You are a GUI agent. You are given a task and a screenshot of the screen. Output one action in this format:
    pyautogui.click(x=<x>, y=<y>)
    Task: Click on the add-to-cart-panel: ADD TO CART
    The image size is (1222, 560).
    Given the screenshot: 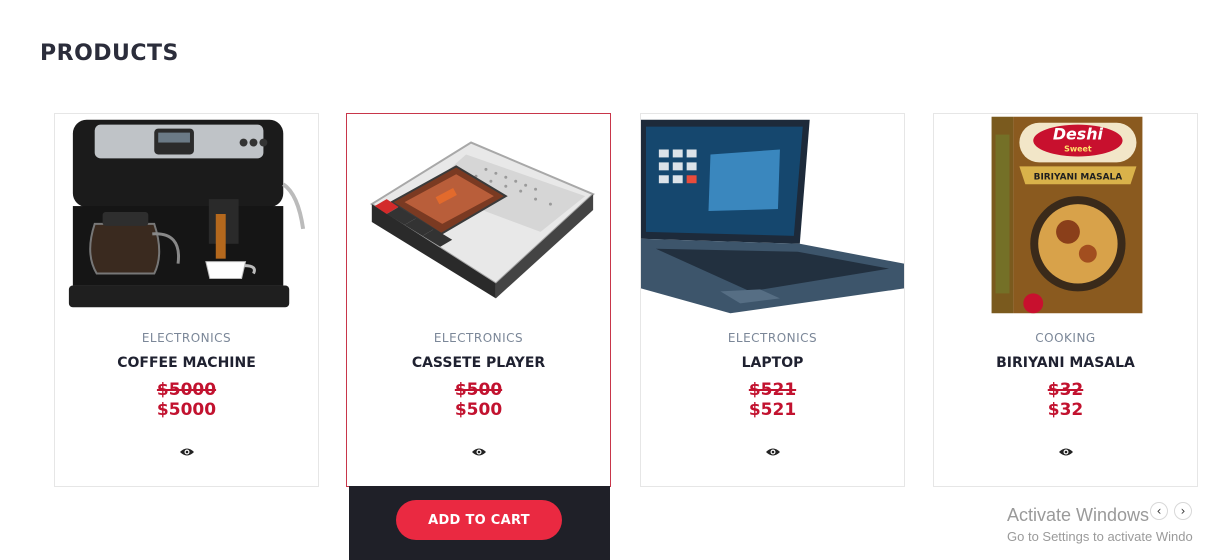 What is the action you would take?
    pyautogui.click(x=479, y=523)
    